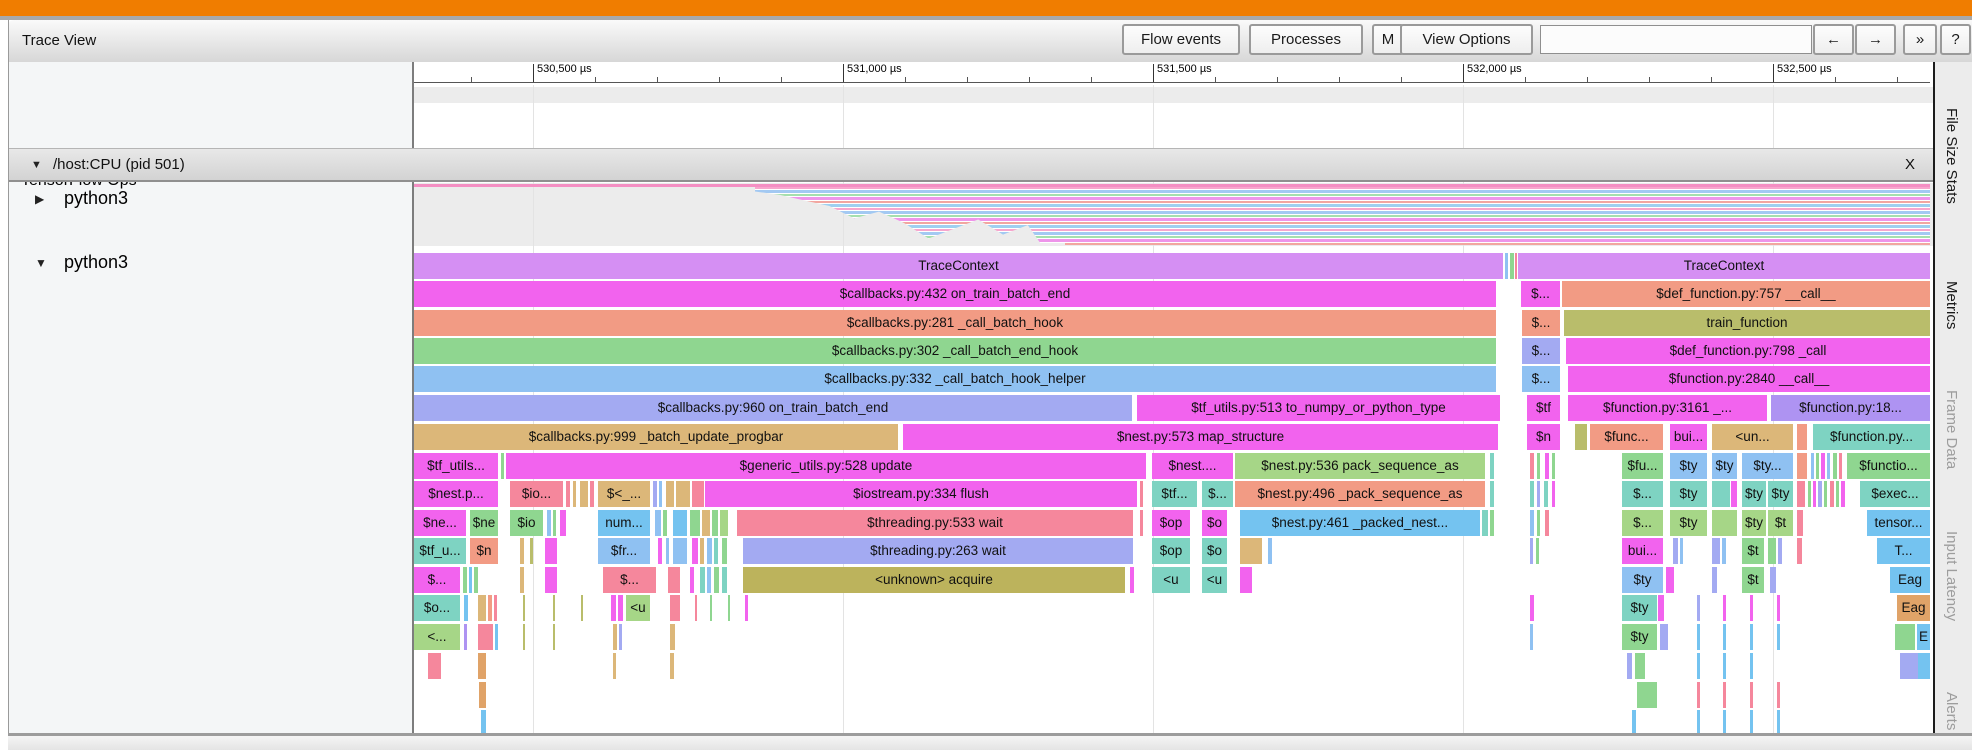 The width and height of the screenshot is (1972, 750). Describe the element at coordinates (1753, 580) in the screenshot. I see `flame-block: $t` at that location.